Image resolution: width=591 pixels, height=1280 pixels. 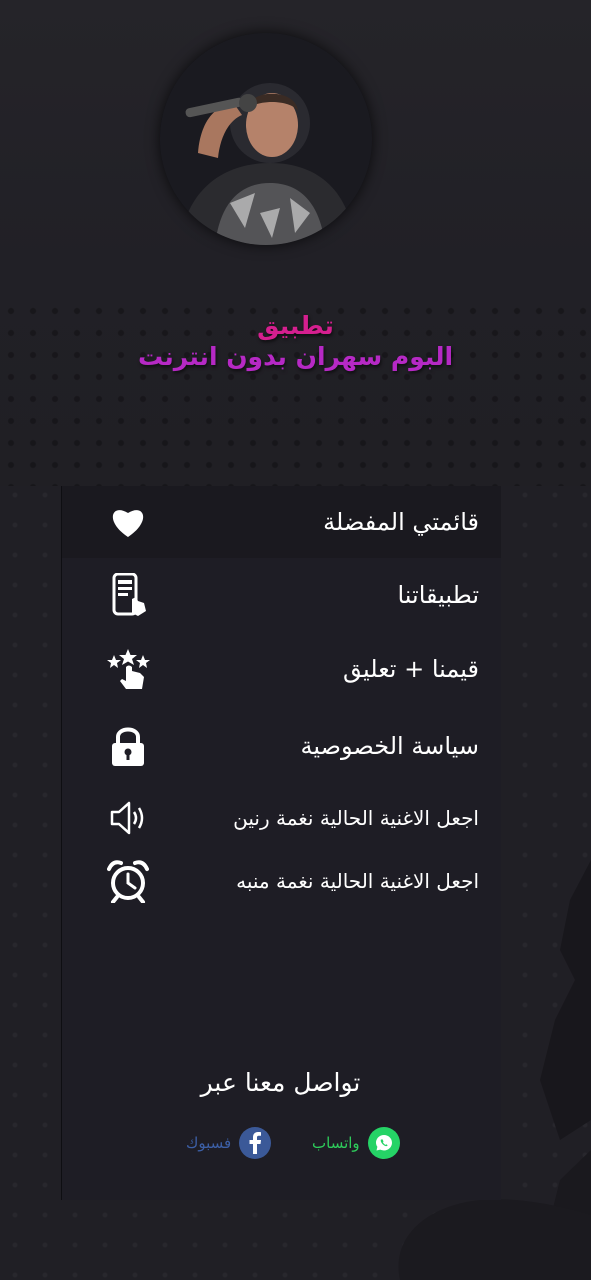 I want to click on whatsapp-link: واتساب, so click(x=352, y=1143).